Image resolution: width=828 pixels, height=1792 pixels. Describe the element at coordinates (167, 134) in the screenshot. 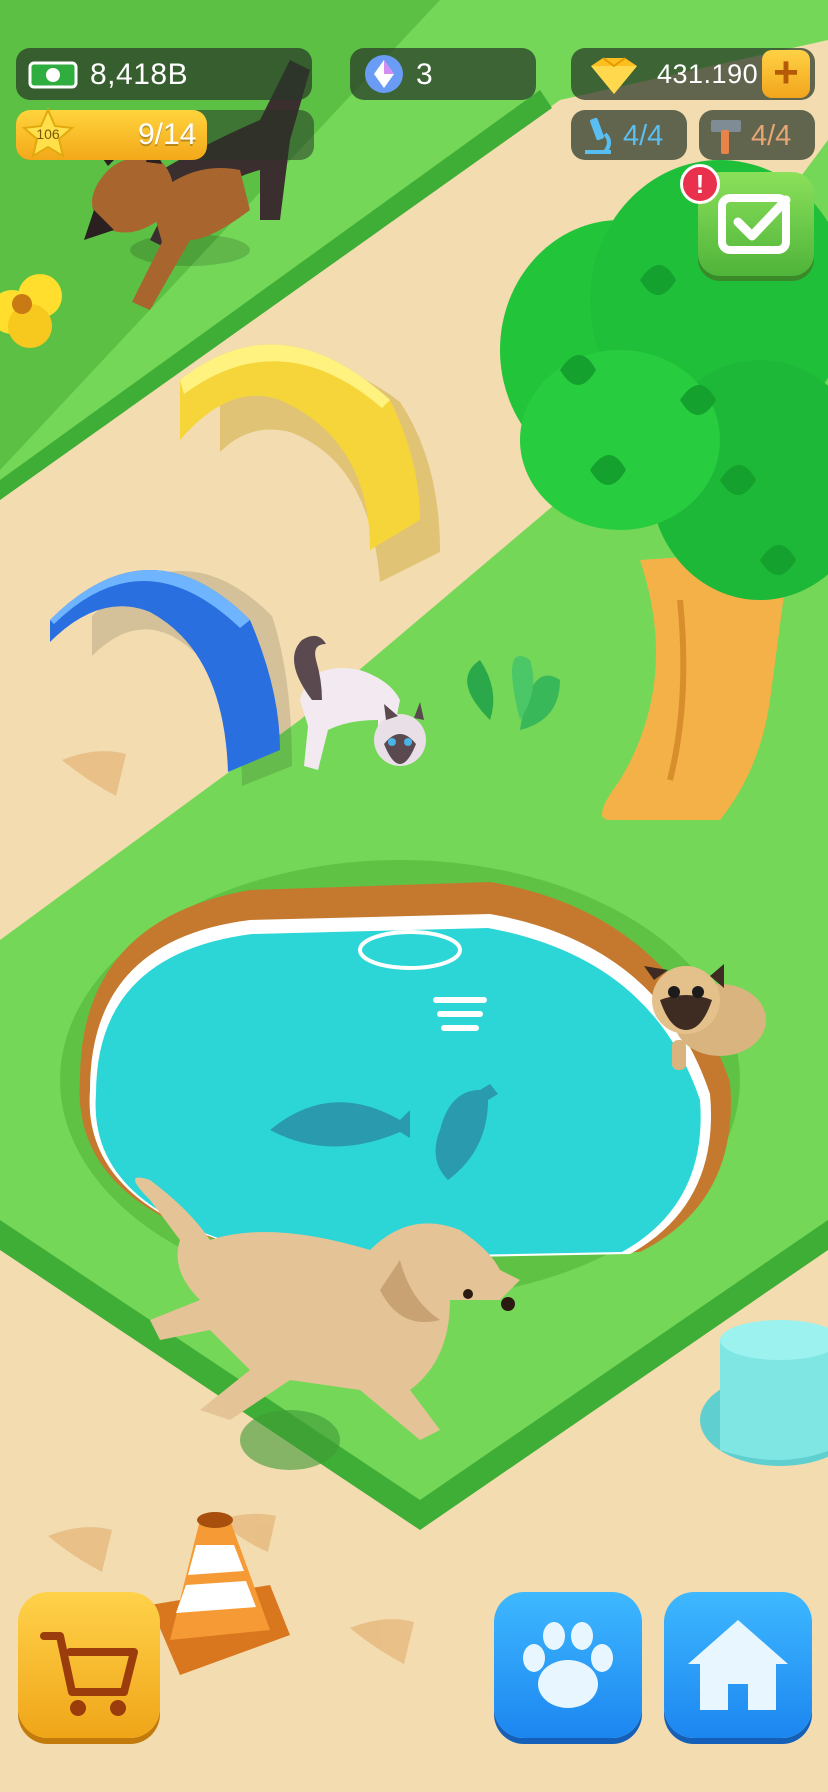

I see `level-progress-text: 9/14` at that location.